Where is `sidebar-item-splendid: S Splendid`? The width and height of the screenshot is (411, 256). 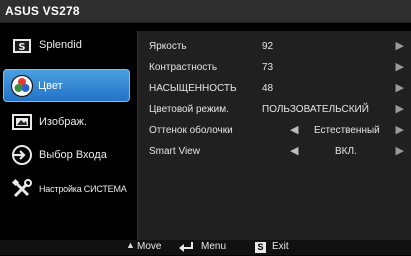
sidebar-item-splendid: S Splendid is located at coordinates (67, 46).